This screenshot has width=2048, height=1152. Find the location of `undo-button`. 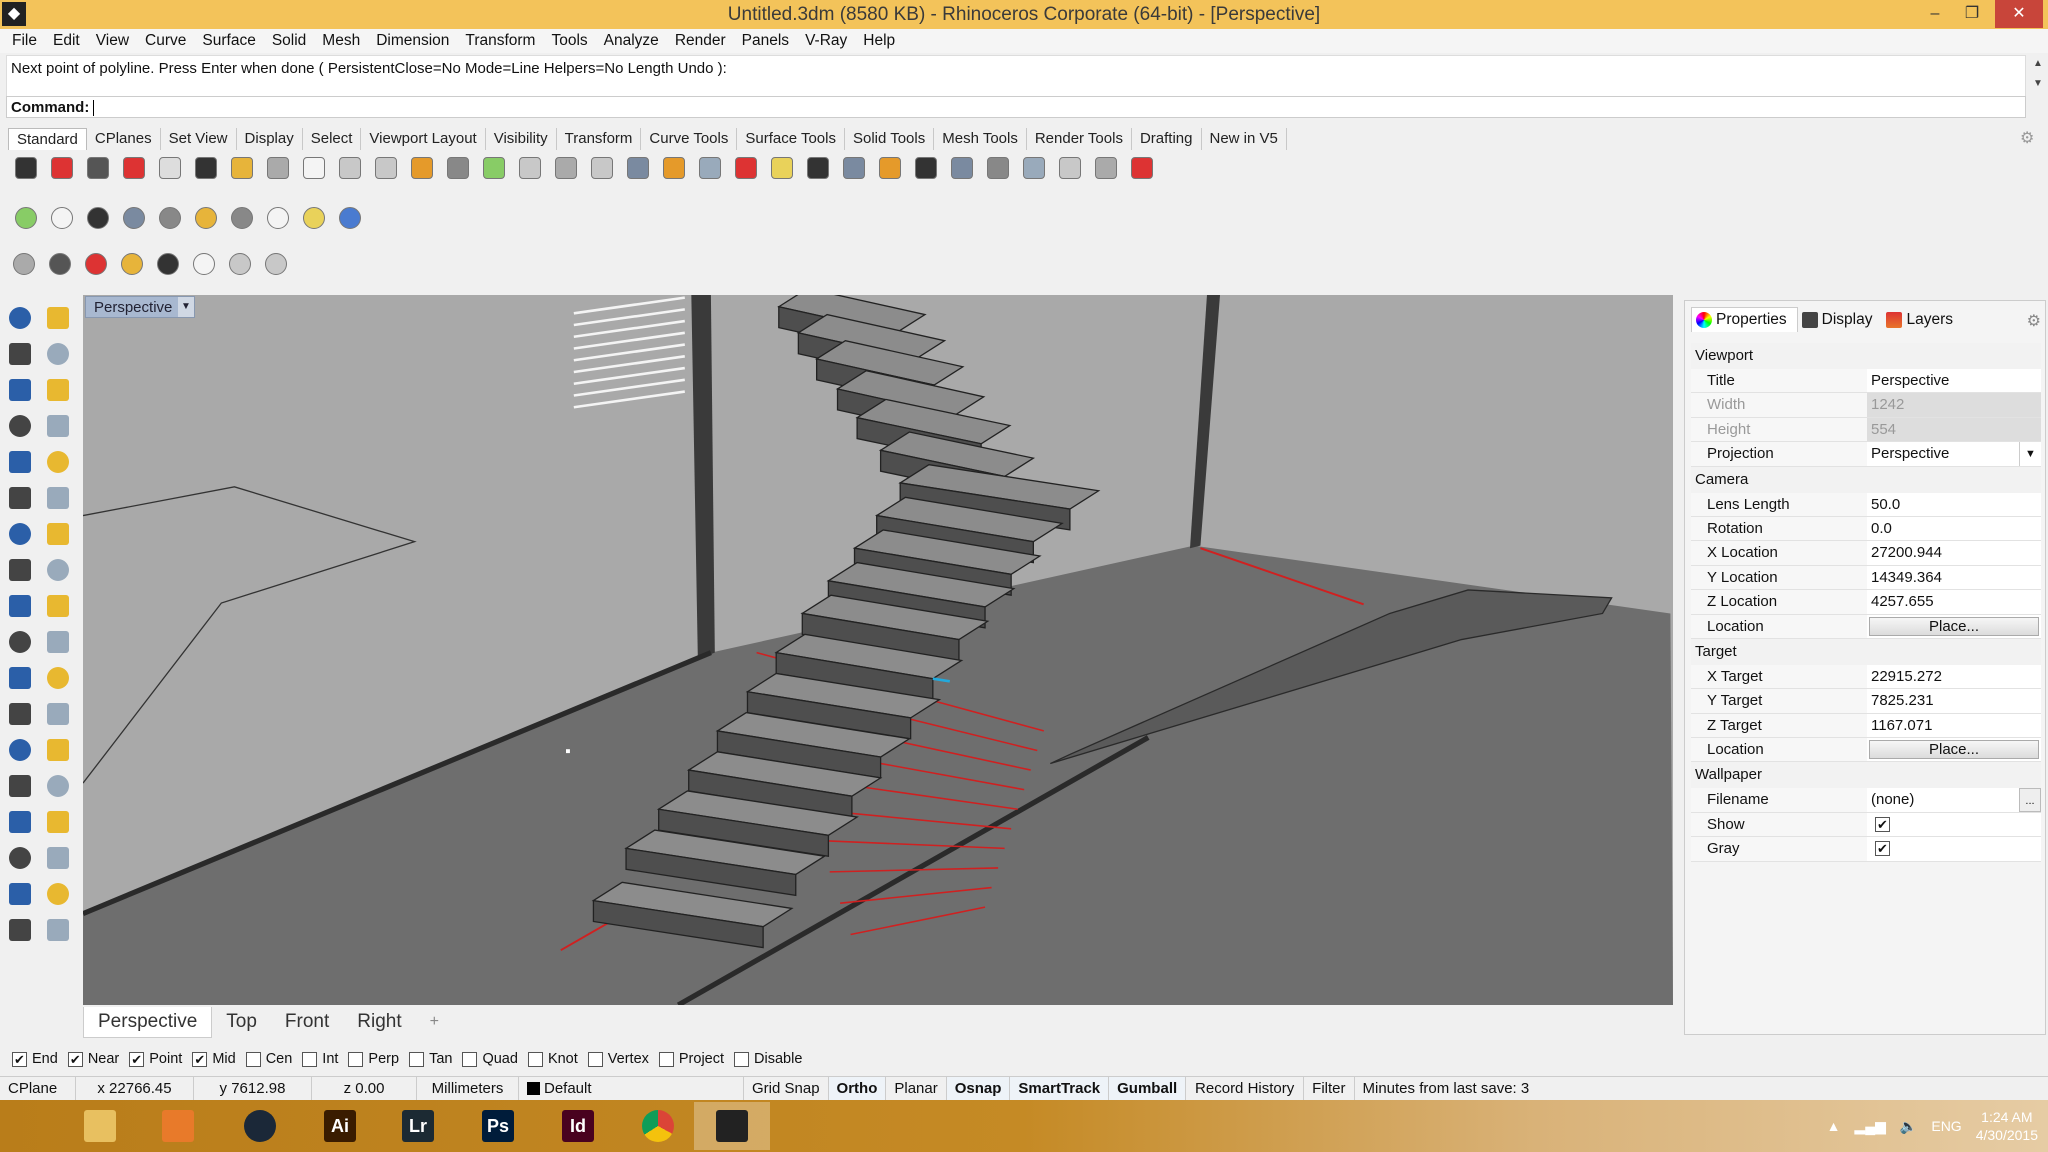

undo-button is located at coordinates (314, 168).